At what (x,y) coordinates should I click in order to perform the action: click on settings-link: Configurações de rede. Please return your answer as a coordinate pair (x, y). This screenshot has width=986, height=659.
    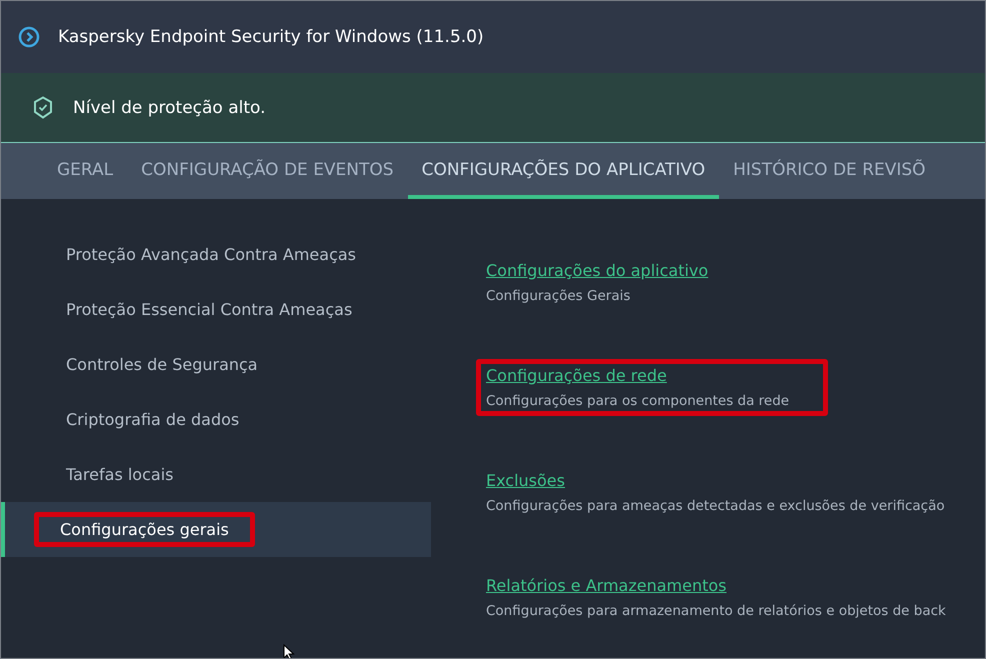
    Looking at the image, I should click on (576, 375).